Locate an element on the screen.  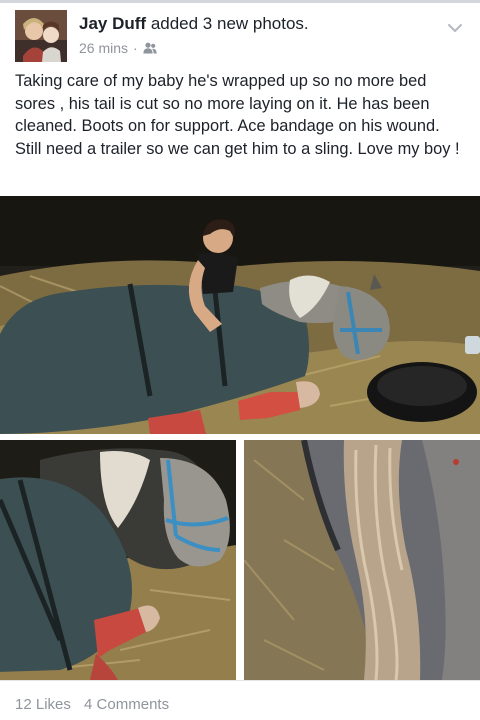
post-action-text: added 3 new photos. is located at coordinates (229, 23).